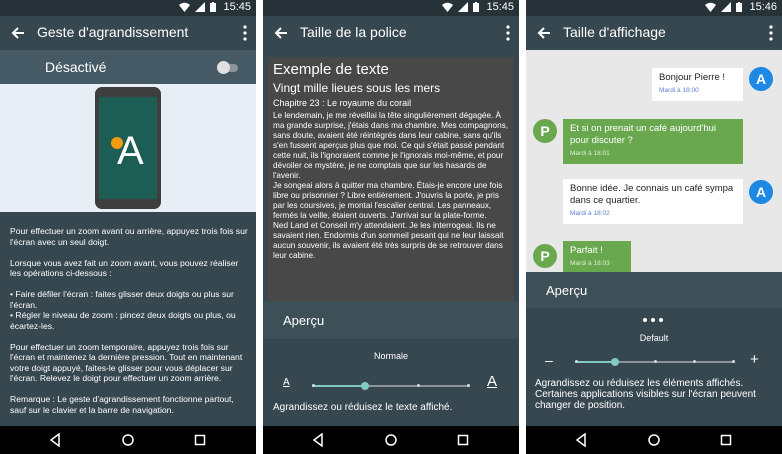 The image size is (782, 454). Describe the element at coordinates (590, 263) in the screenshot. I see `message-time: Mardi à 18:03` at that location.